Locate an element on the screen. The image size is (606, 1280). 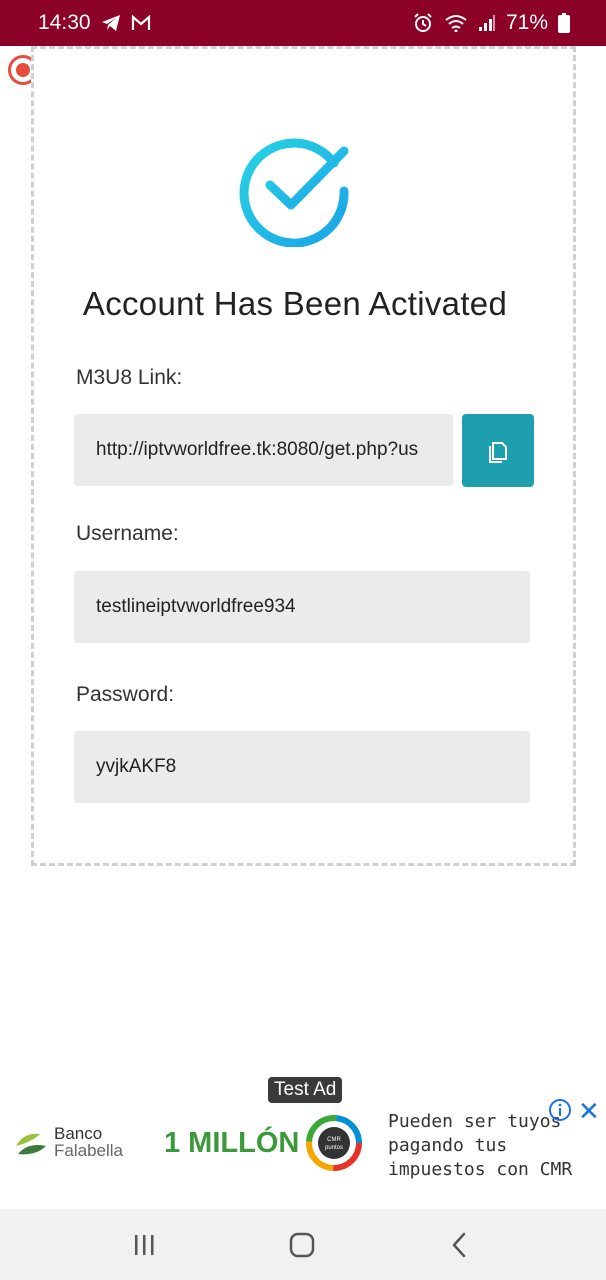
brand-line2: Falabella is located at coordinates (88, 1150).